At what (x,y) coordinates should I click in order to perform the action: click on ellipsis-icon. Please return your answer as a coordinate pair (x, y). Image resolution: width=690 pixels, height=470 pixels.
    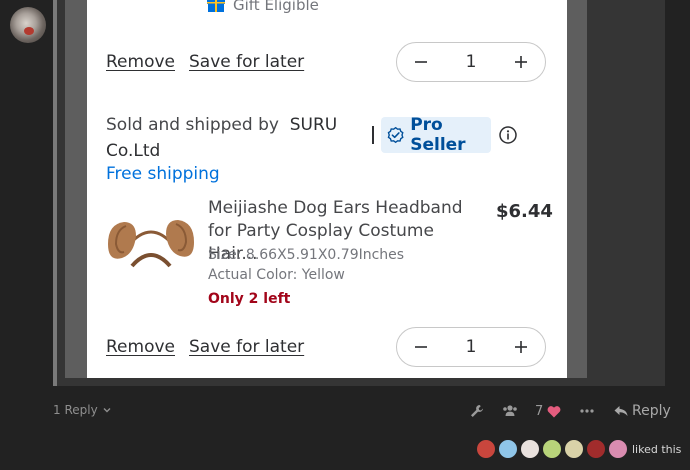
    Looking at the image, I should click on (587, 411).